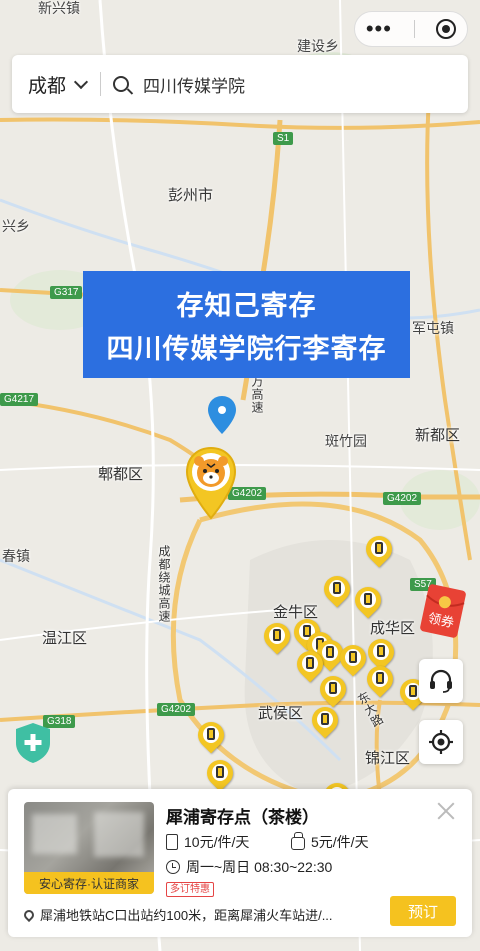  I want to click on road-name-ring: 成都绕城高速, so click(164, 584).